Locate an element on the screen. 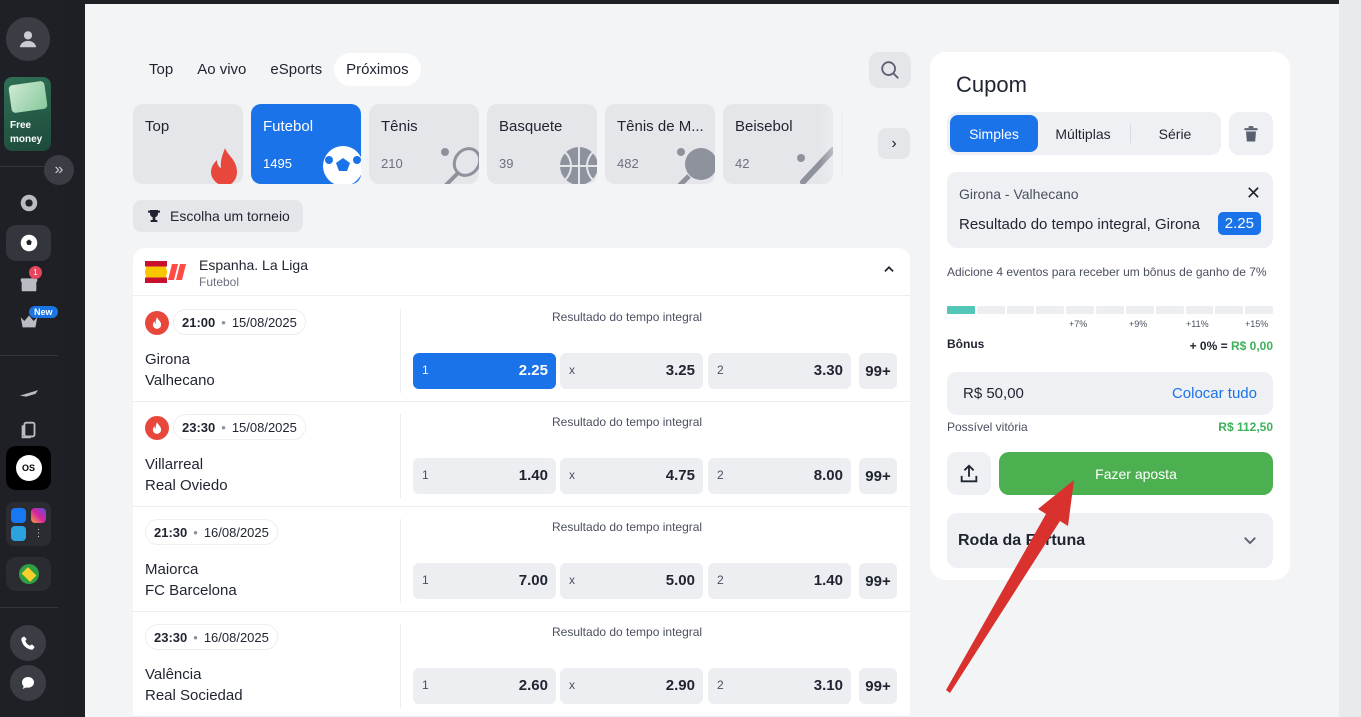  plane-icon is located at coordinates (28, 393).